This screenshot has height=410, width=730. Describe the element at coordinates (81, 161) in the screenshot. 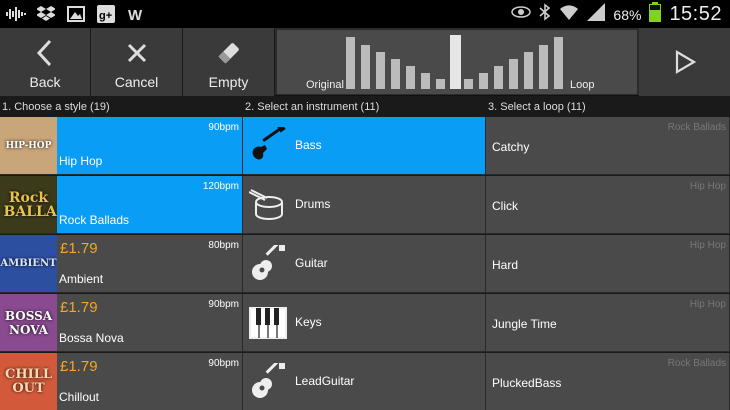

I see `style-name: Hip Hop` at that location.